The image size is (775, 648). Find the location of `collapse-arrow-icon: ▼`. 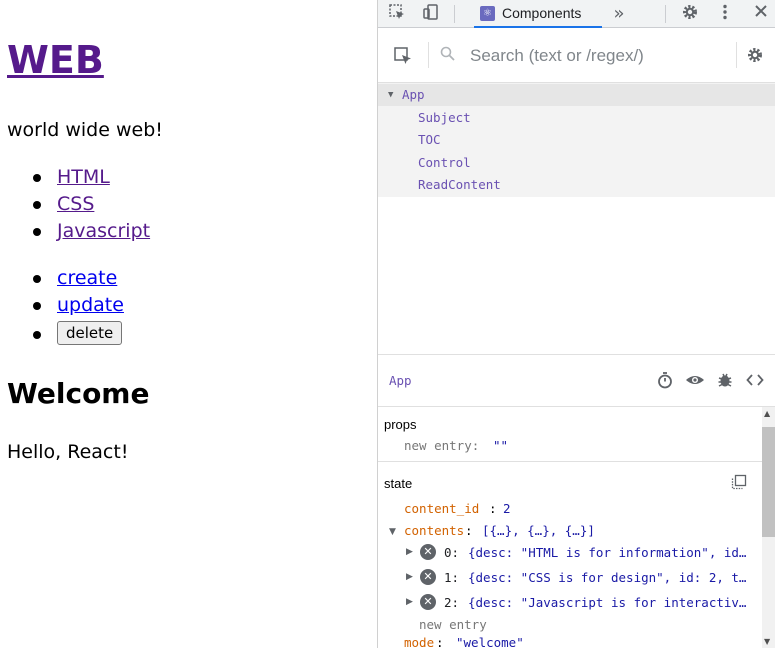

collapse-arrow-icon: ▼ is located at coordinates (390, 95).